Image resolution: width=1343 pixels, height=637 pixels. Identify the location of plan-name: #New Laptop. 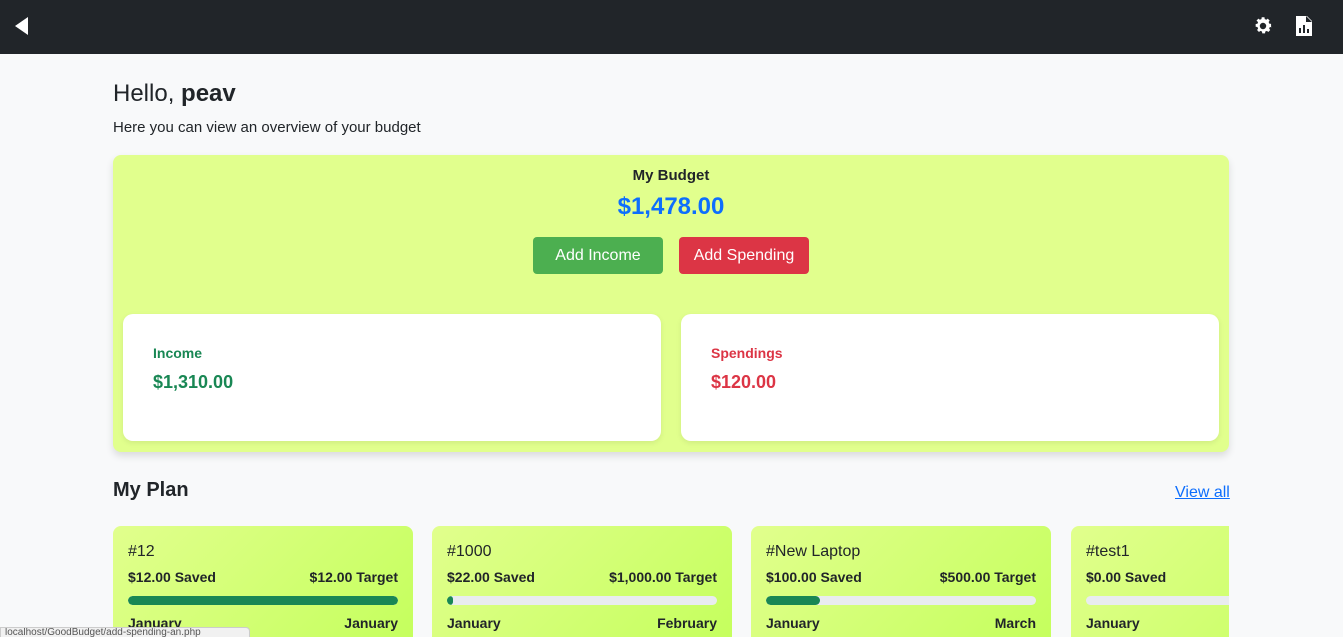
(813, 551).